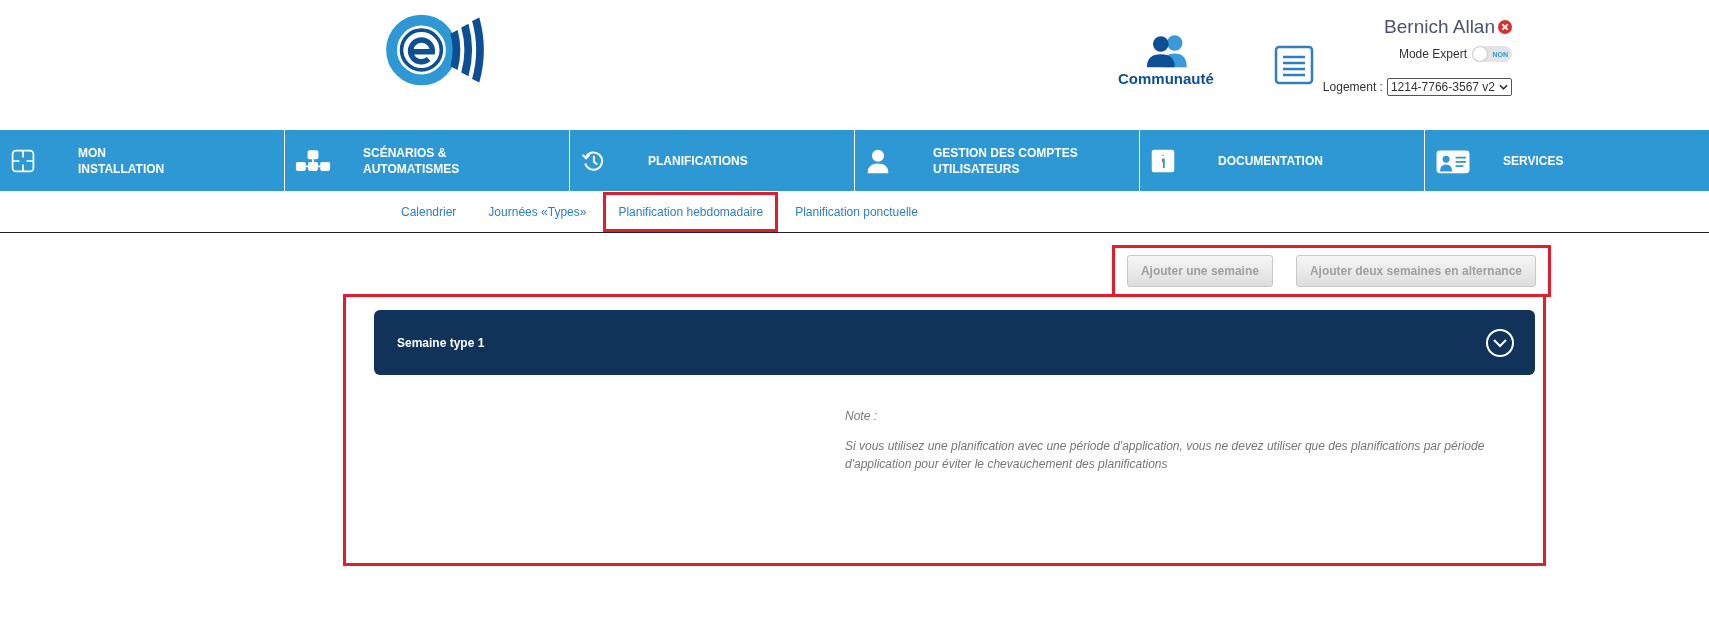 Image resolution: width=1709 pixels, height=621 pixels. Describe the element at coordinates (861, 416) in the screenshot. I see `note-title: Note :` at that location.